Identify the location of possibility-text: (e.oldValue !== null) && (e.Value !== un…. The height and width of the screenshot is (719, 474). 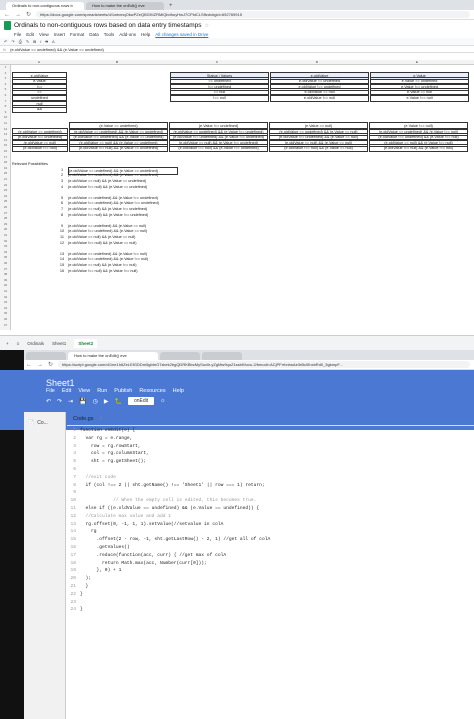
(123, 215).